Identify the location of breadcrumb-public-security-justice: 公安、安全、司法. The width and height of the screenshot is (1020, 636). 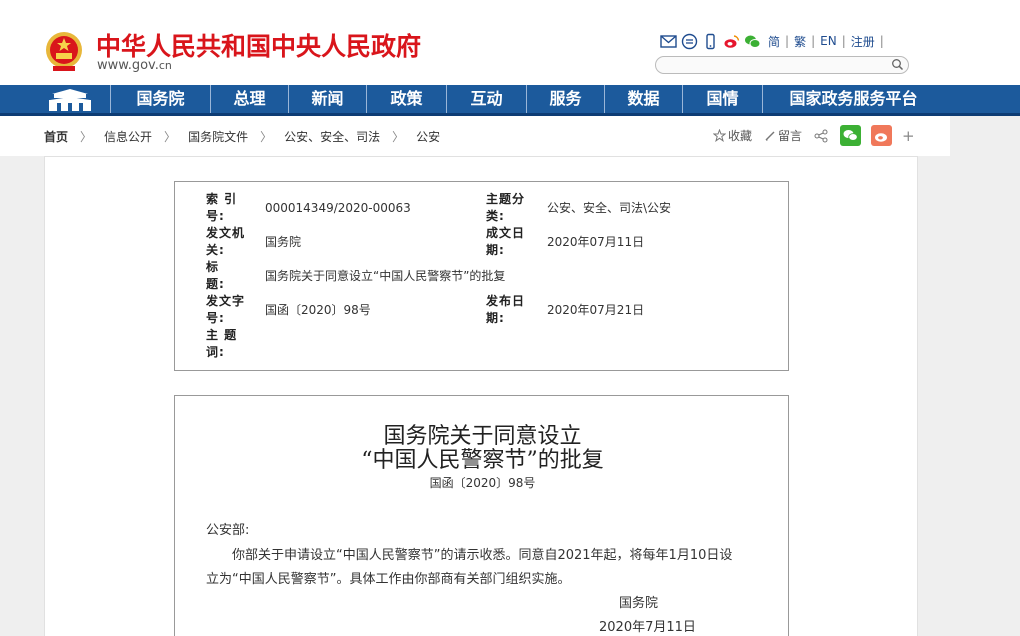
(332, 136).